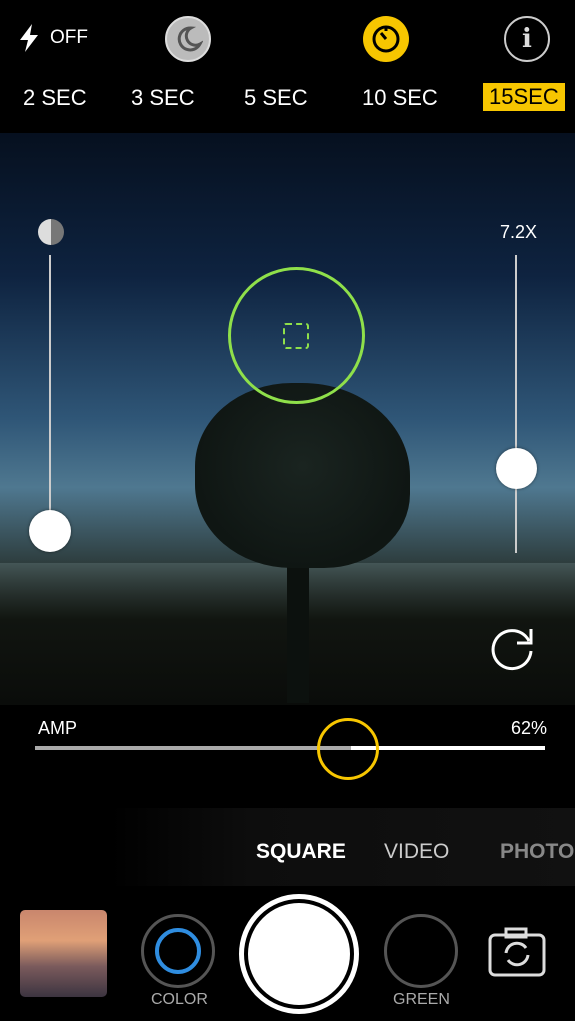 The width and height of the screenshot is (575, 1021). Describe the element at coordinates (178, 951) in the screenshot. I see `filter-color-swatch` at that location.